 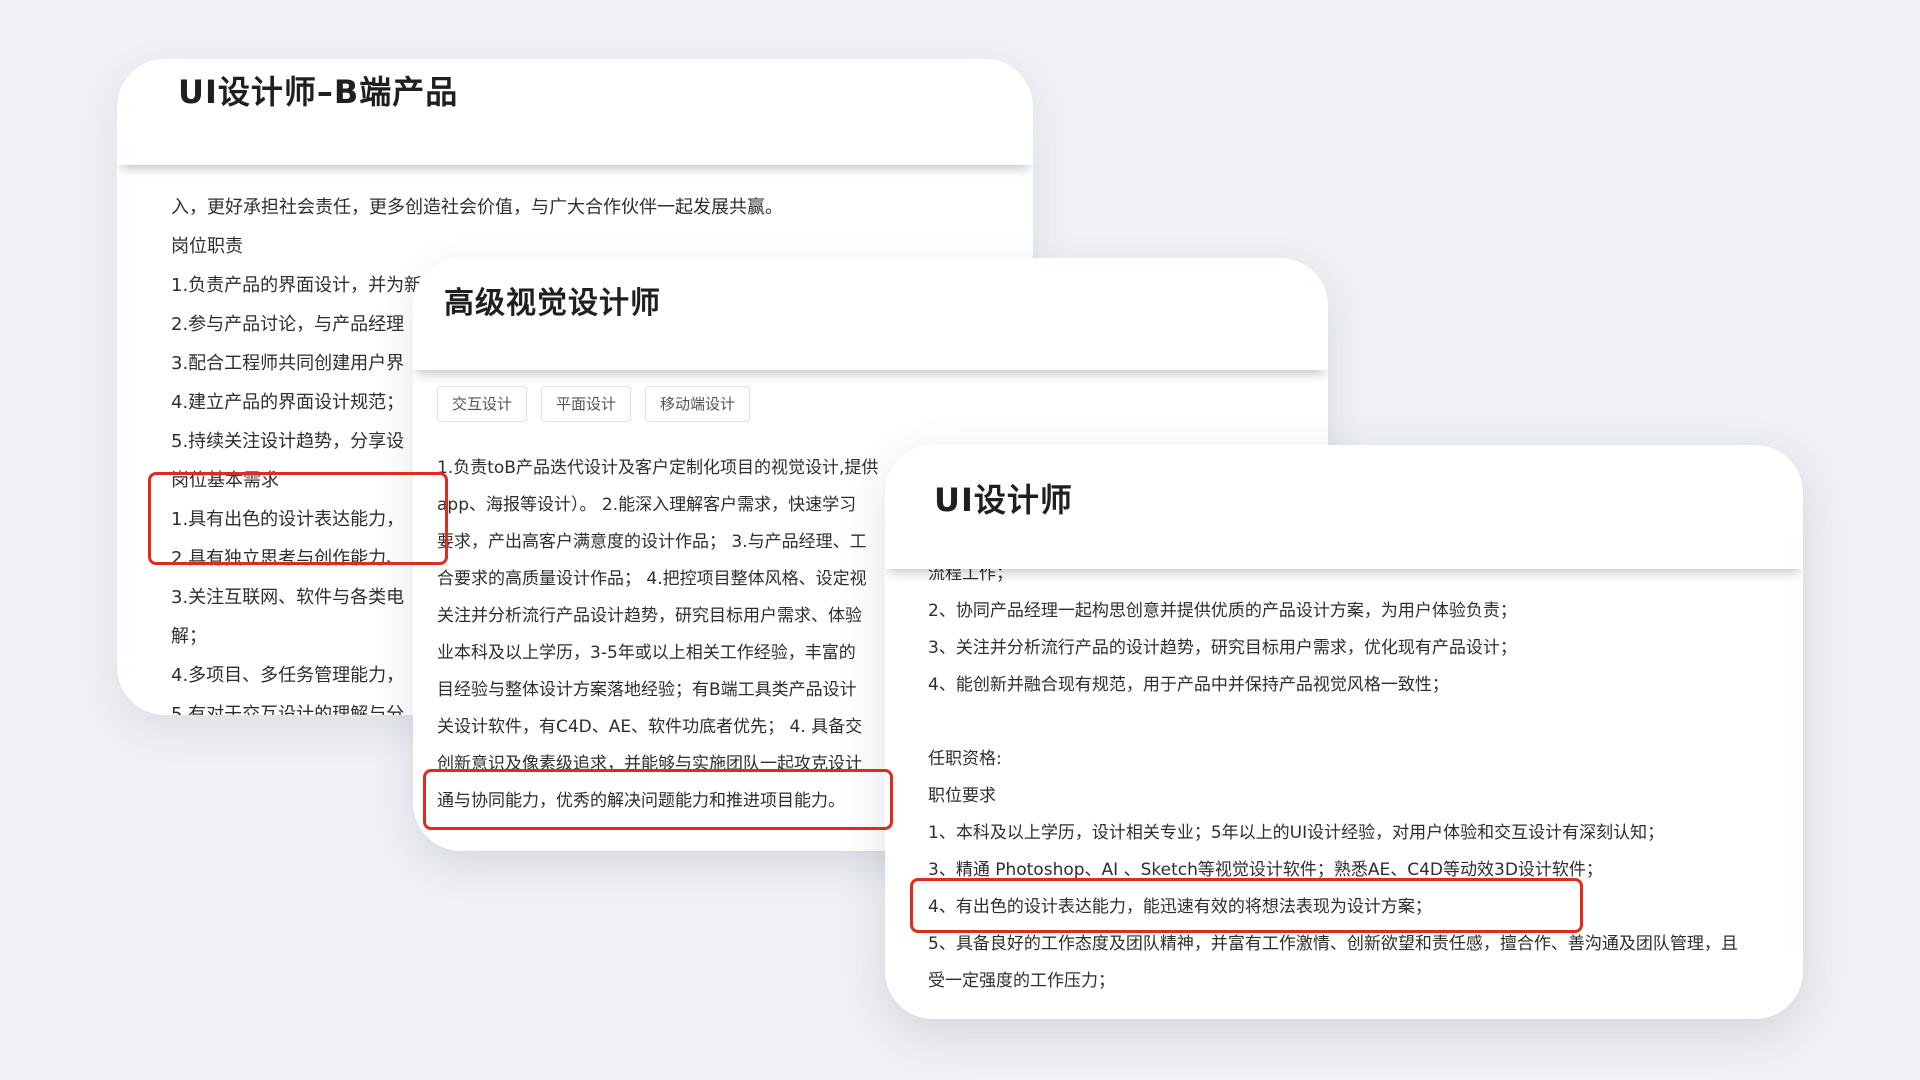 I want to click on description-line: app、海报等设计）。 2.能深入理解客户需求，快速学习, so click(x=647, y=505).